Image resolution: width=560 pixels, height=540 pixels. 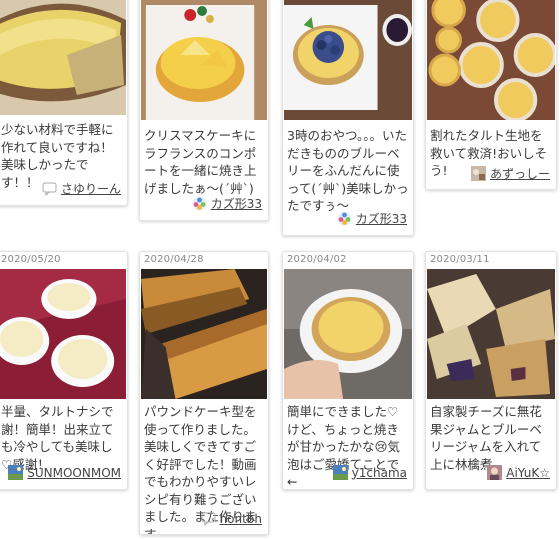 I want to click on tsukurepo-date: 2020/04/28, so click(x=174, y=259).